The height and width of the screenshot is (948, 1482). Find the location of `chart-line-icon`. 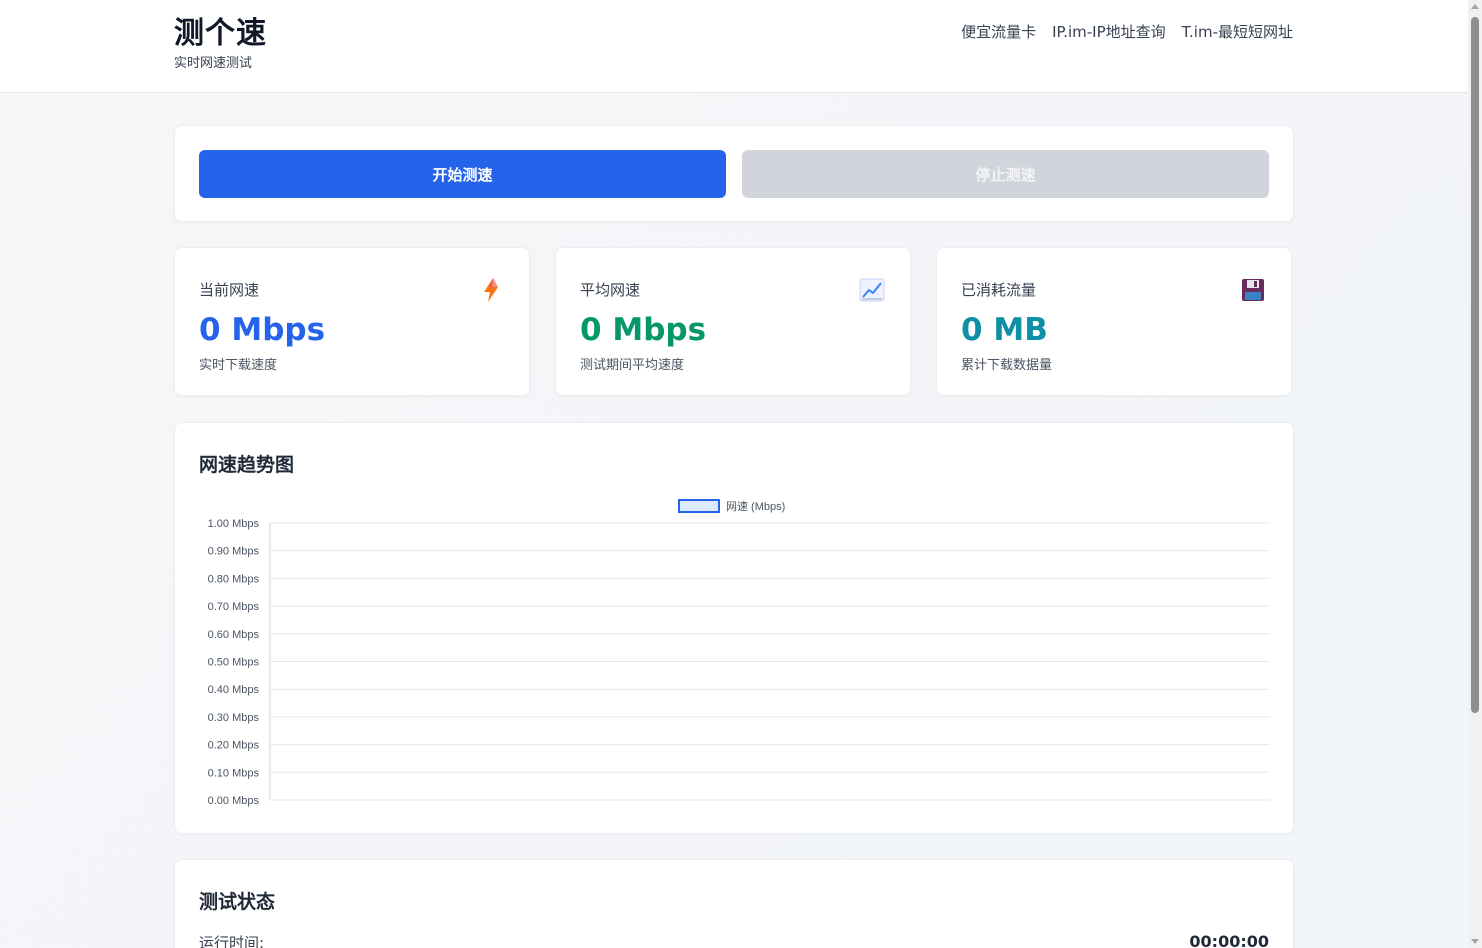

chart-line-icon is located at coordinates (872, 290).